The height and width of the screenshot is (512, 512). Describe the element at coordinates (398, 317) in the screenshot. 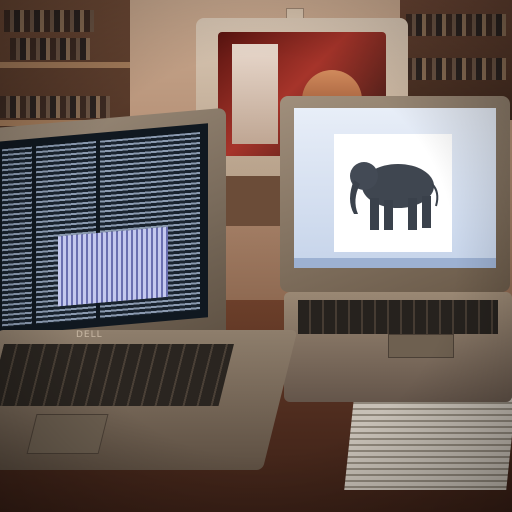

I see `right-laptop-keyboard` at that location.